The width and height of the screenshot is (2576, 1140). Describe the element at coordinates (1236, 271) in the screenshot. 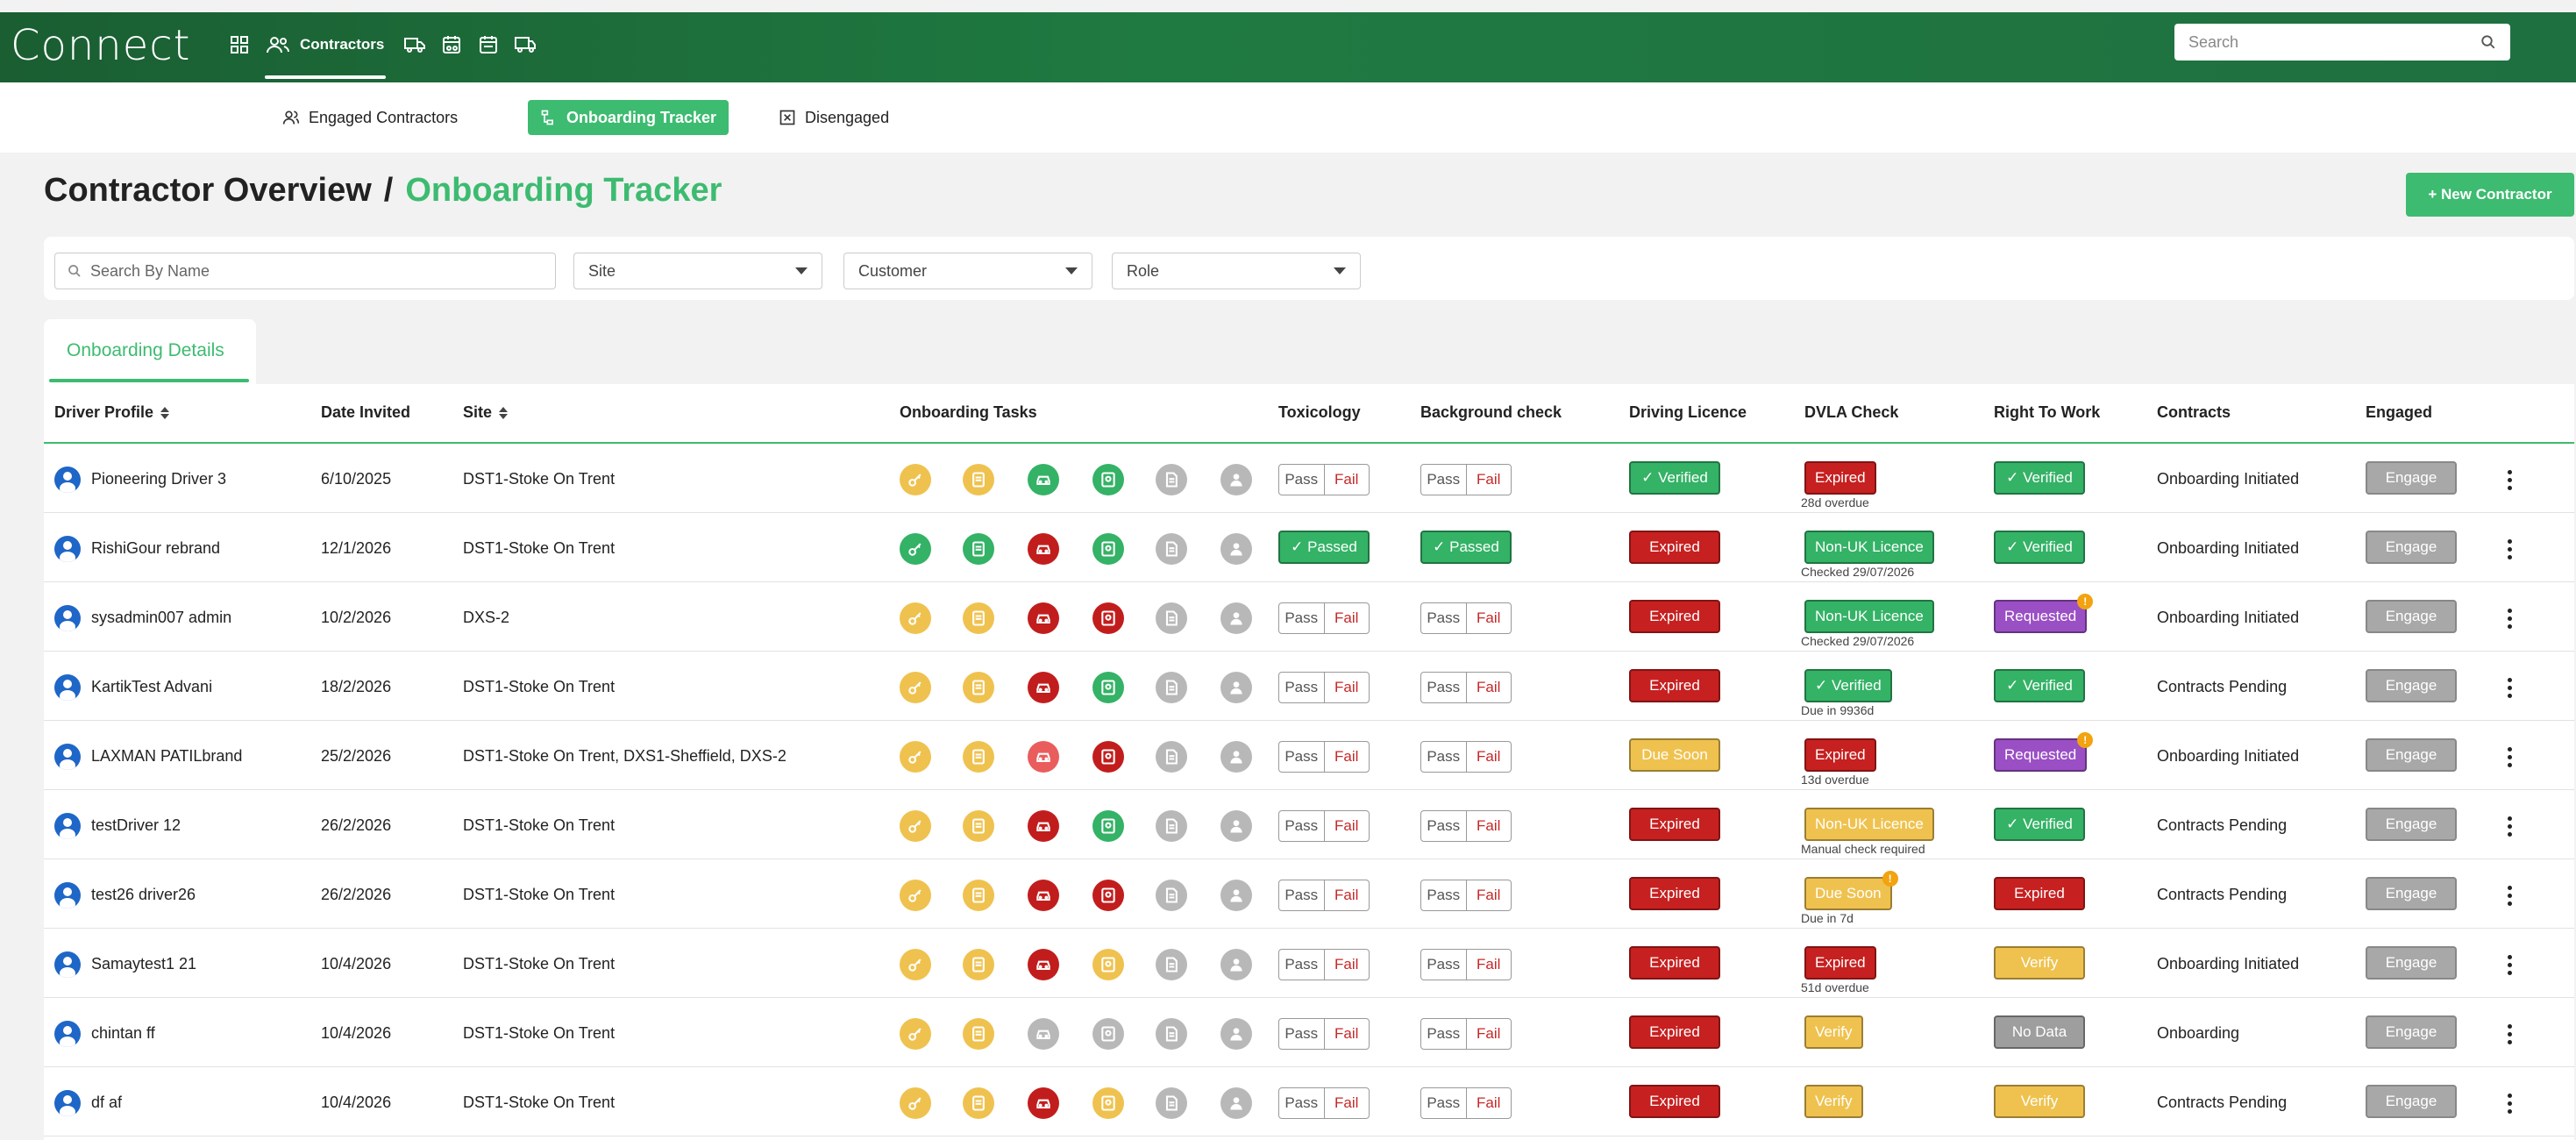

I see `role-select: Role` at that location.